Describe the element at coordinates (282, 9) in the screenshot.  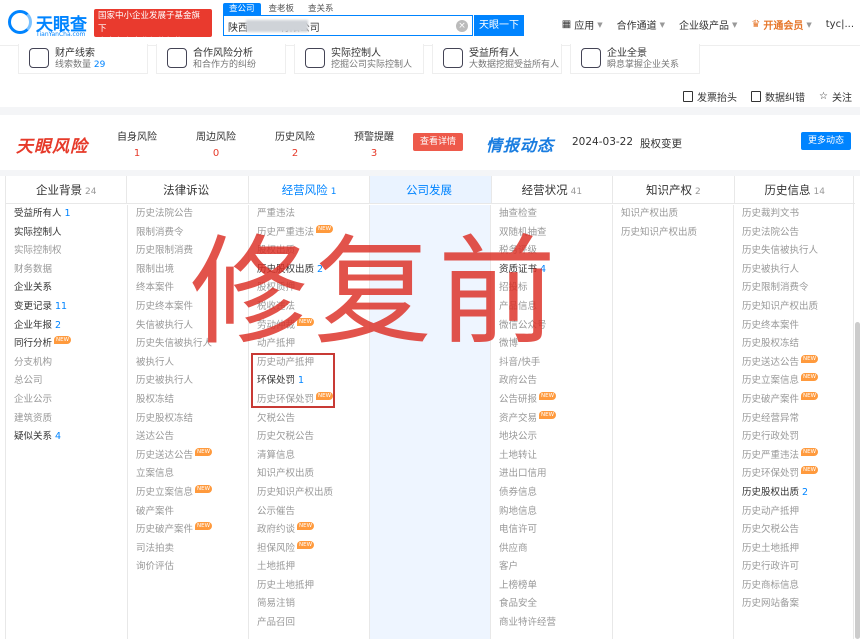
I see `tab-boss: 查老板` at that location.